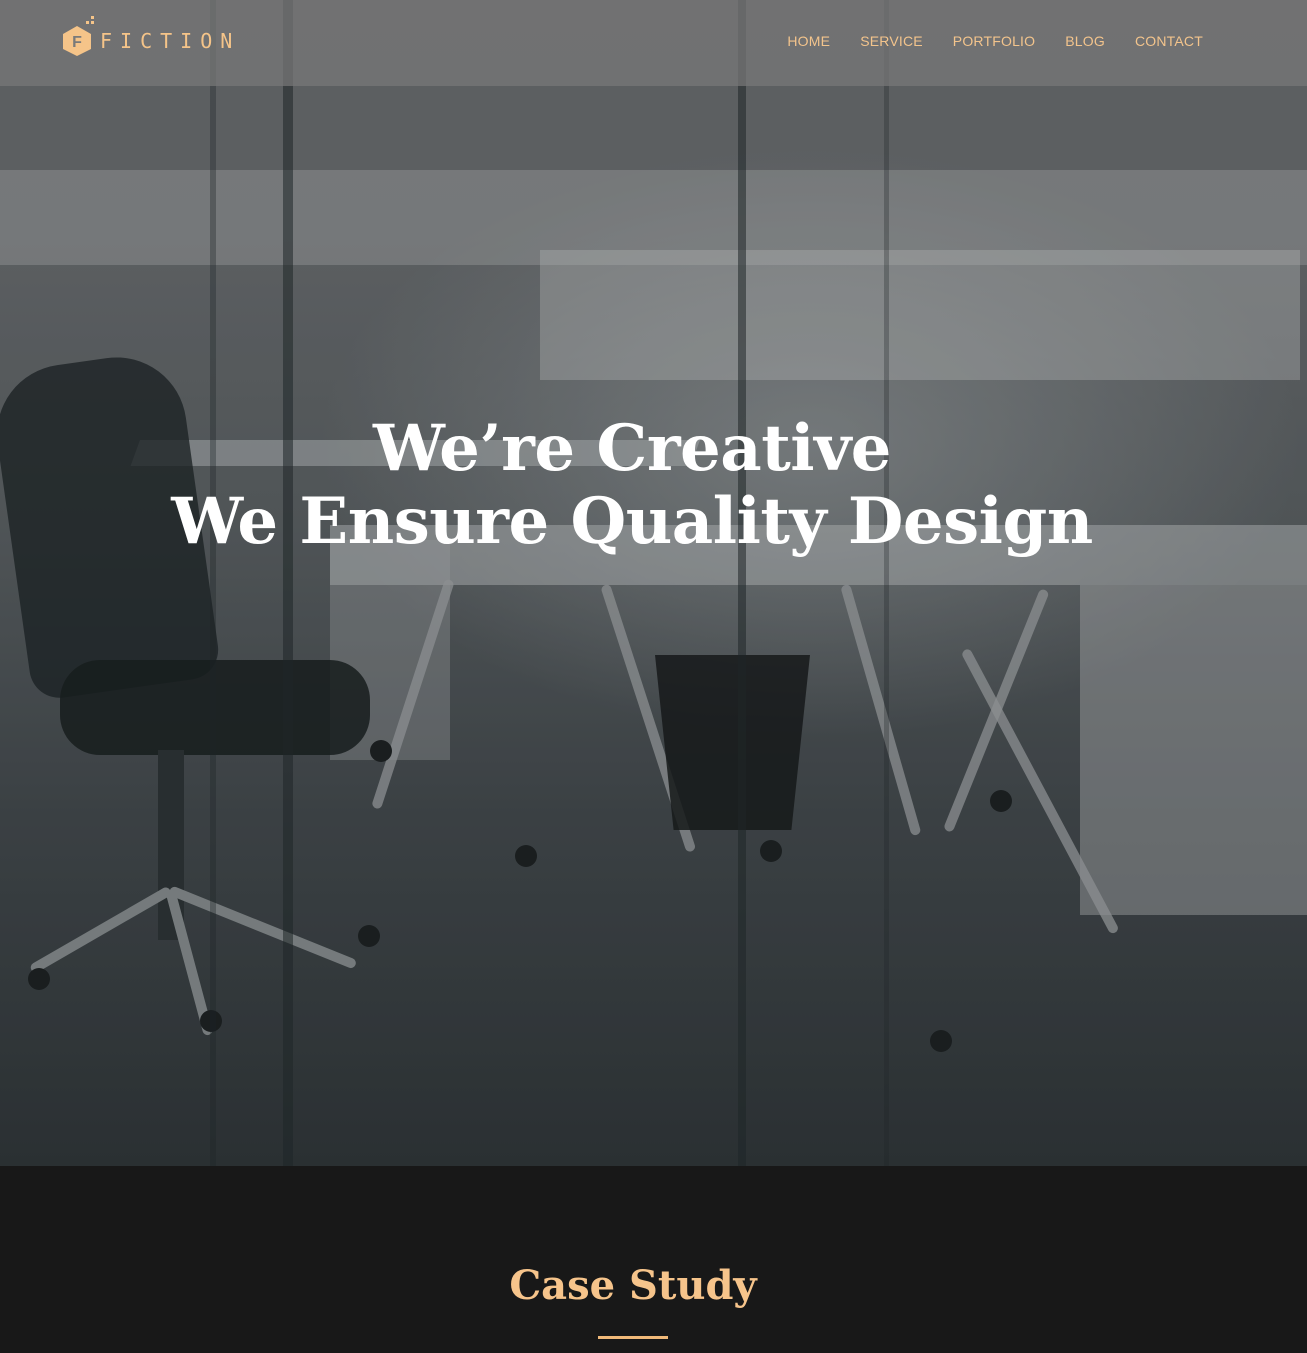  I want to click on logo-dots-icon, so click(90, 20).